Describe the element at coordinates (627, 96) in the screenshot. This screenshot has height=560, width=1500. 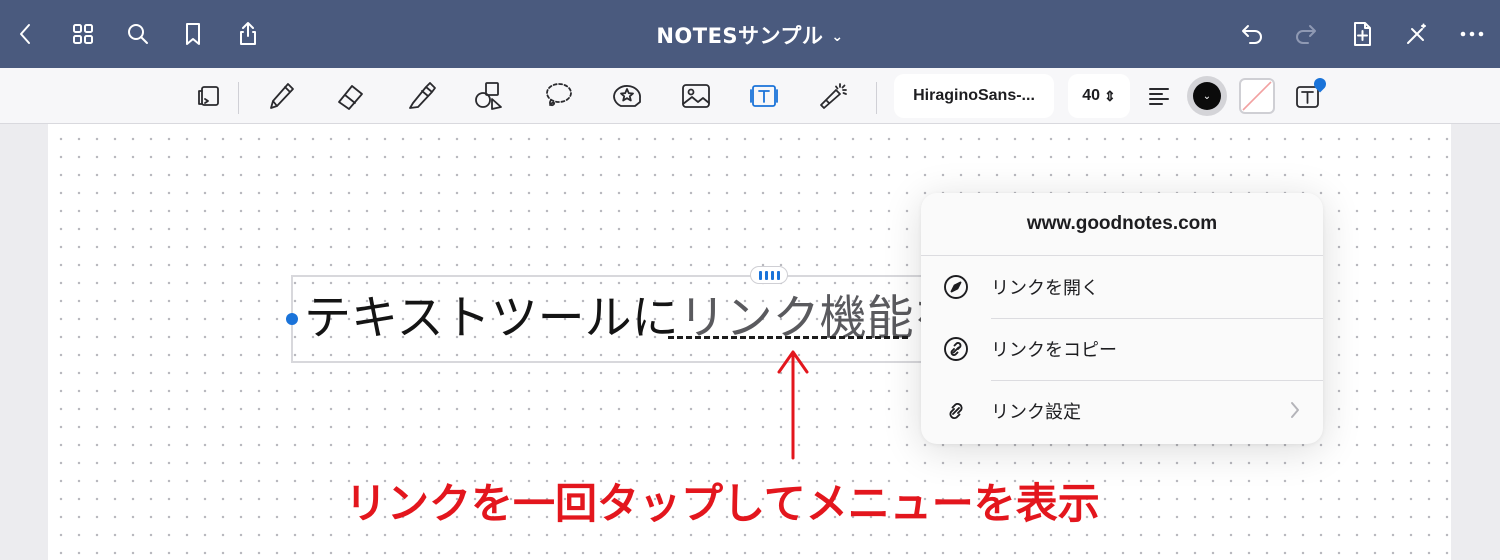
I see `sticker-icon` at that location.